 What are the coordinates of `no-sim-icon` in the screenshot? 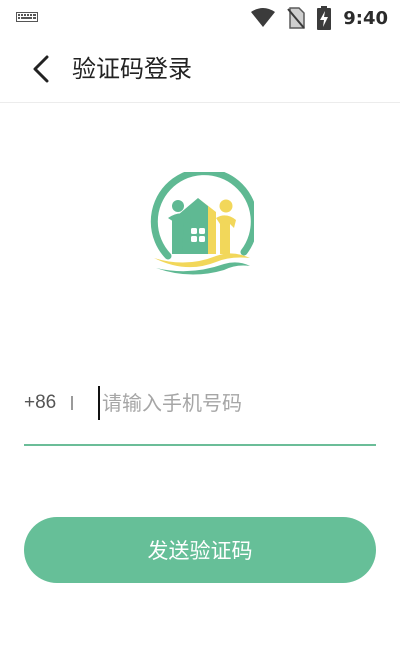 It's located at (296, 18).